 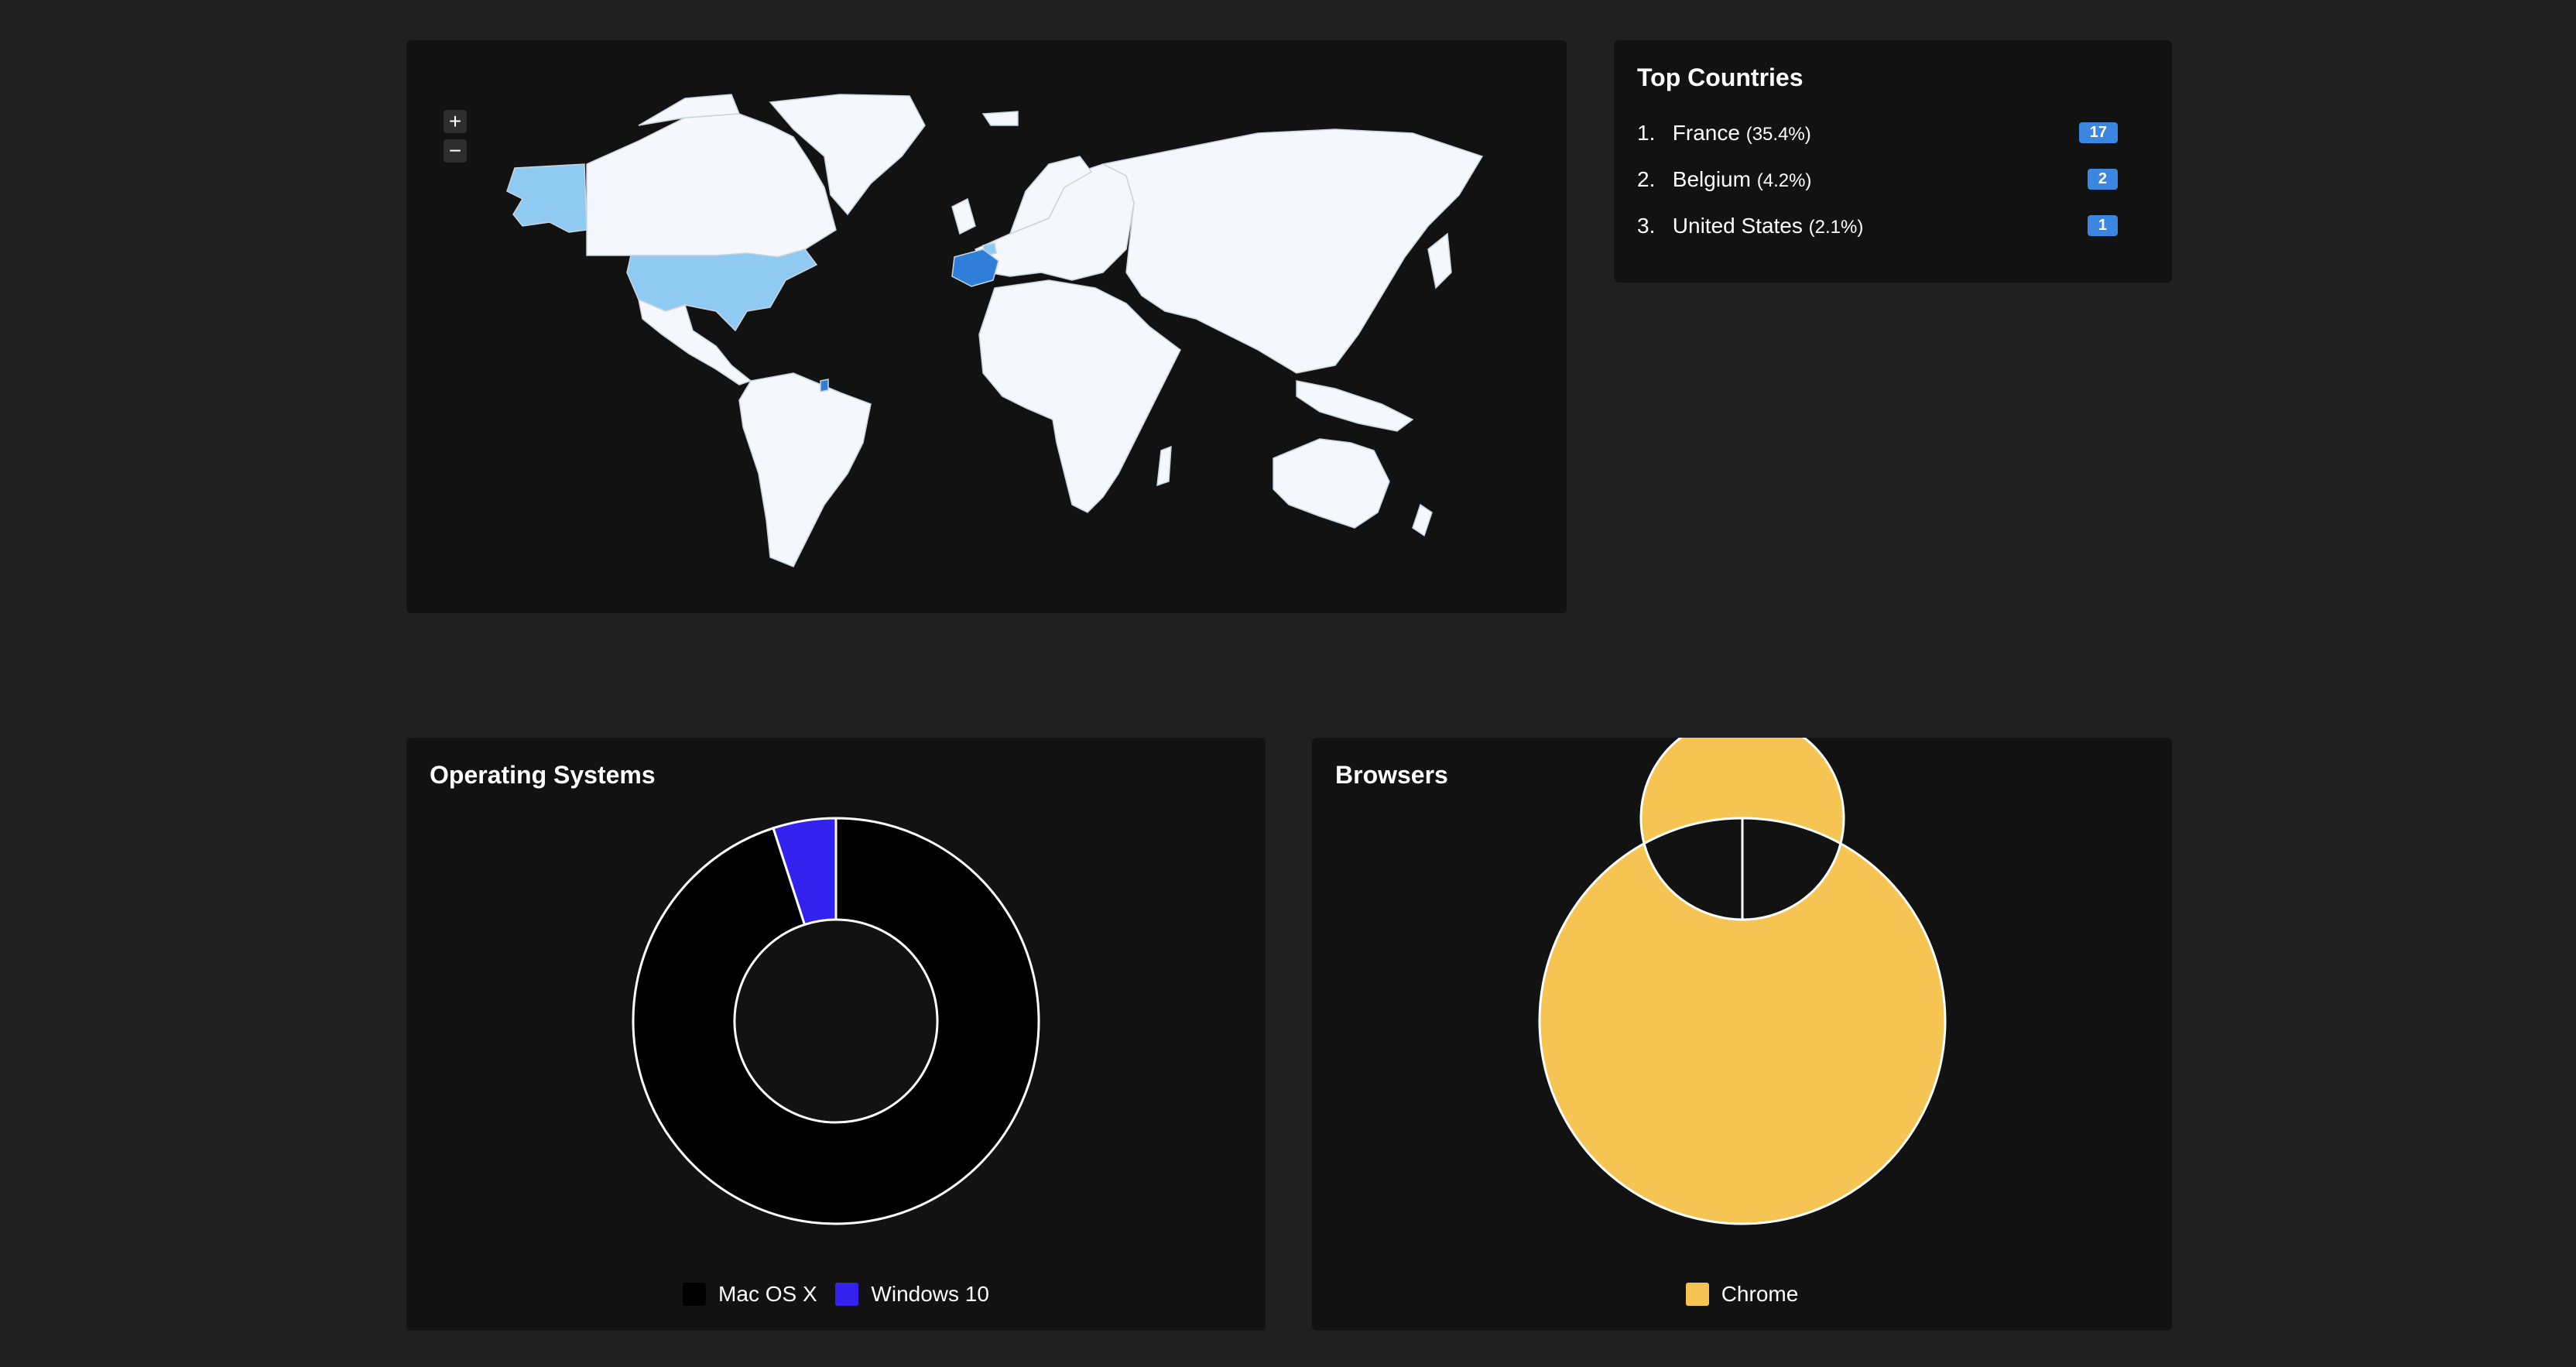 I want to click on map-country-french-guiana, so click(x=825, y=385).